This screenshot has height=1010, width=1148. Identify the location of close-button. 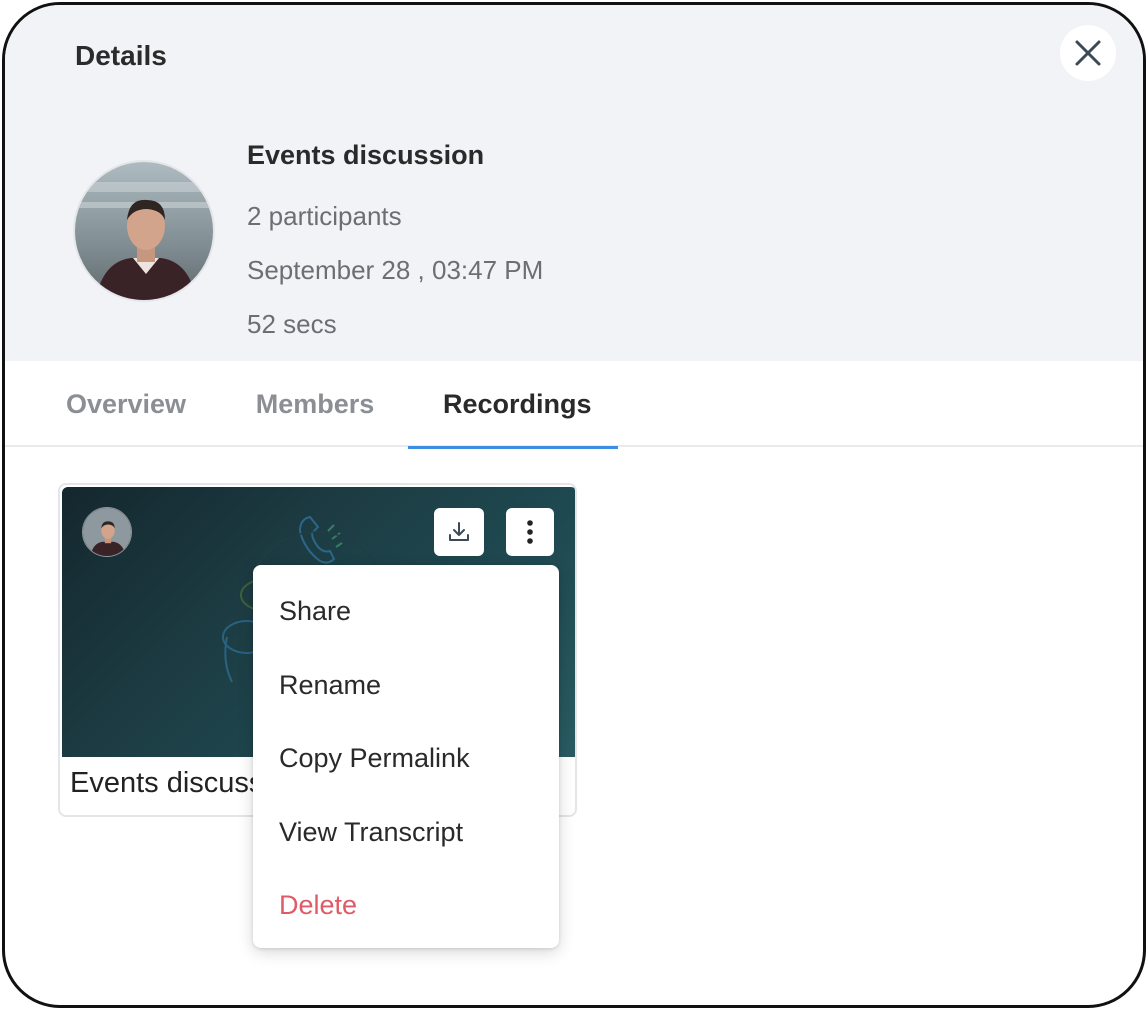
(1088, 53).